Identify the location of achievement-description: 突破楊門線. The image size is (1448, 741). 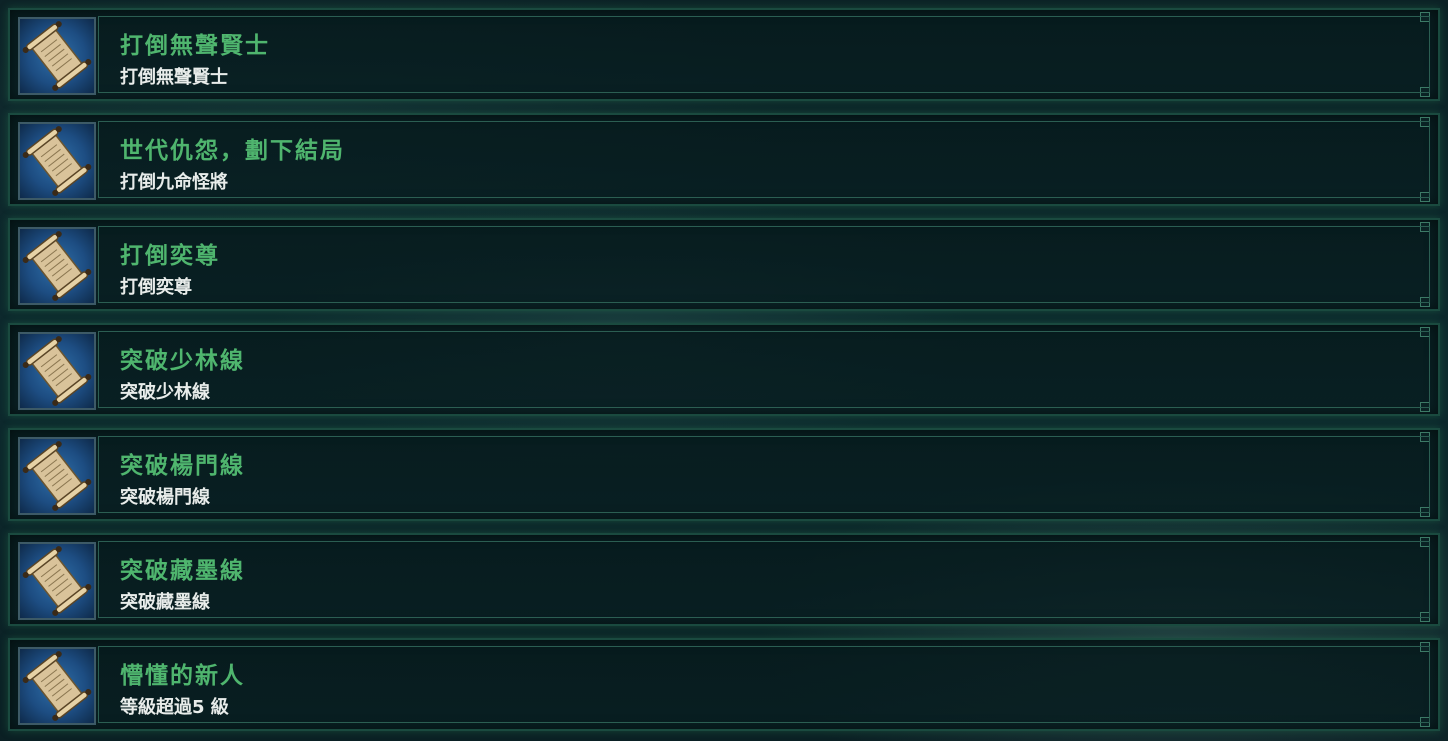
(165, 497).